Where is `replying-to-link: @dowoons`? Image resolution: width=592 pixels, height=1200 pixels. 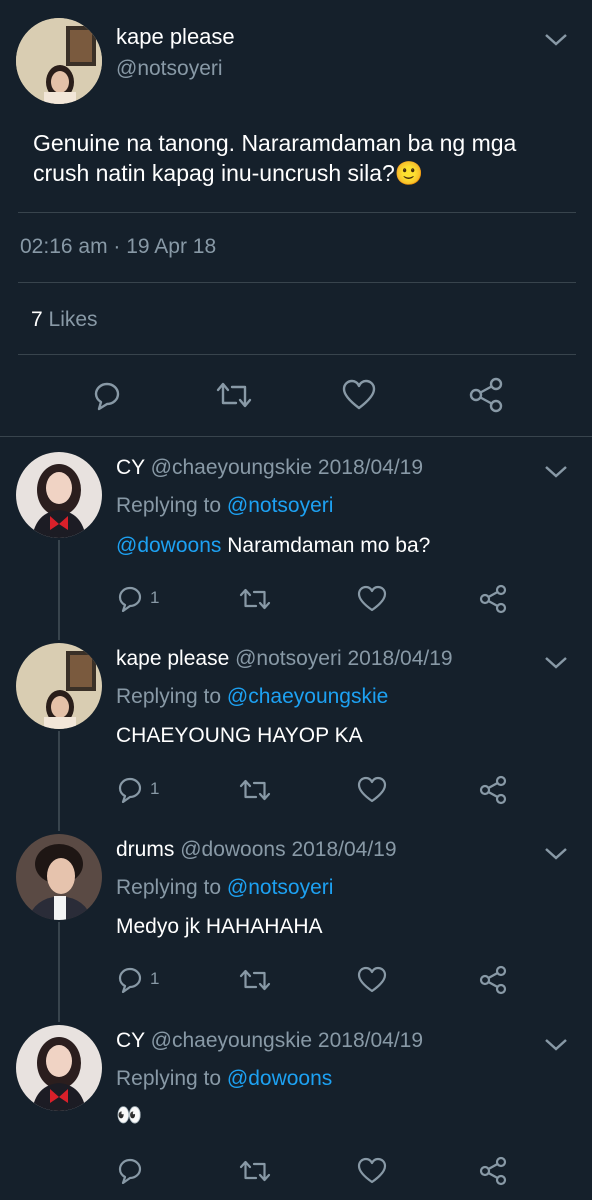
replying-to-link: @dowoons is located at coordinates (279, 1078).